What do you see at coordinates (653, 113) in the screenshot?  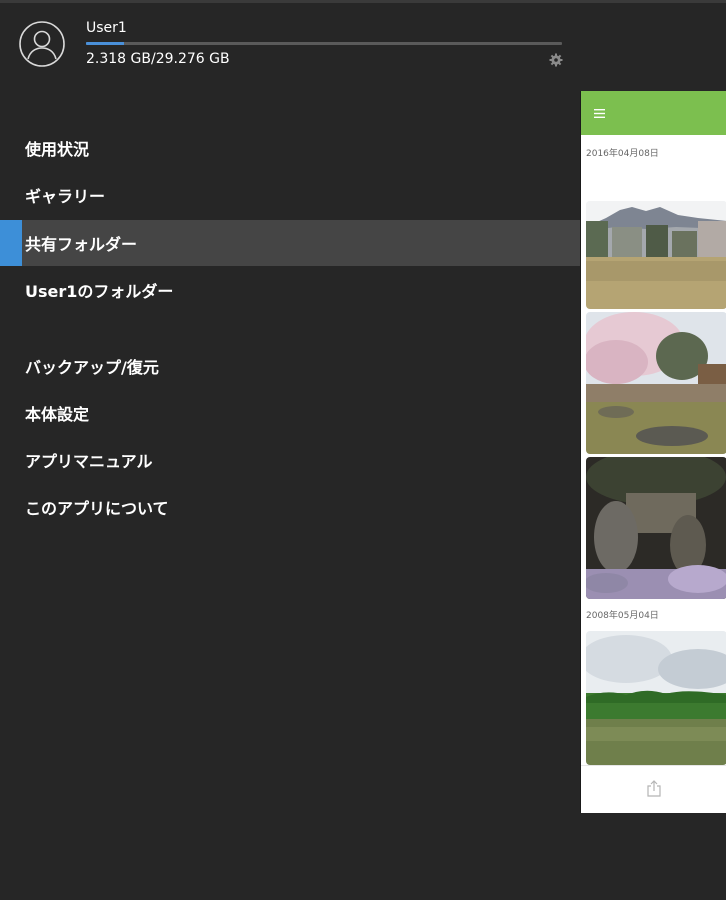 I see `preview-toolbar` at bounding box center [653, 113].